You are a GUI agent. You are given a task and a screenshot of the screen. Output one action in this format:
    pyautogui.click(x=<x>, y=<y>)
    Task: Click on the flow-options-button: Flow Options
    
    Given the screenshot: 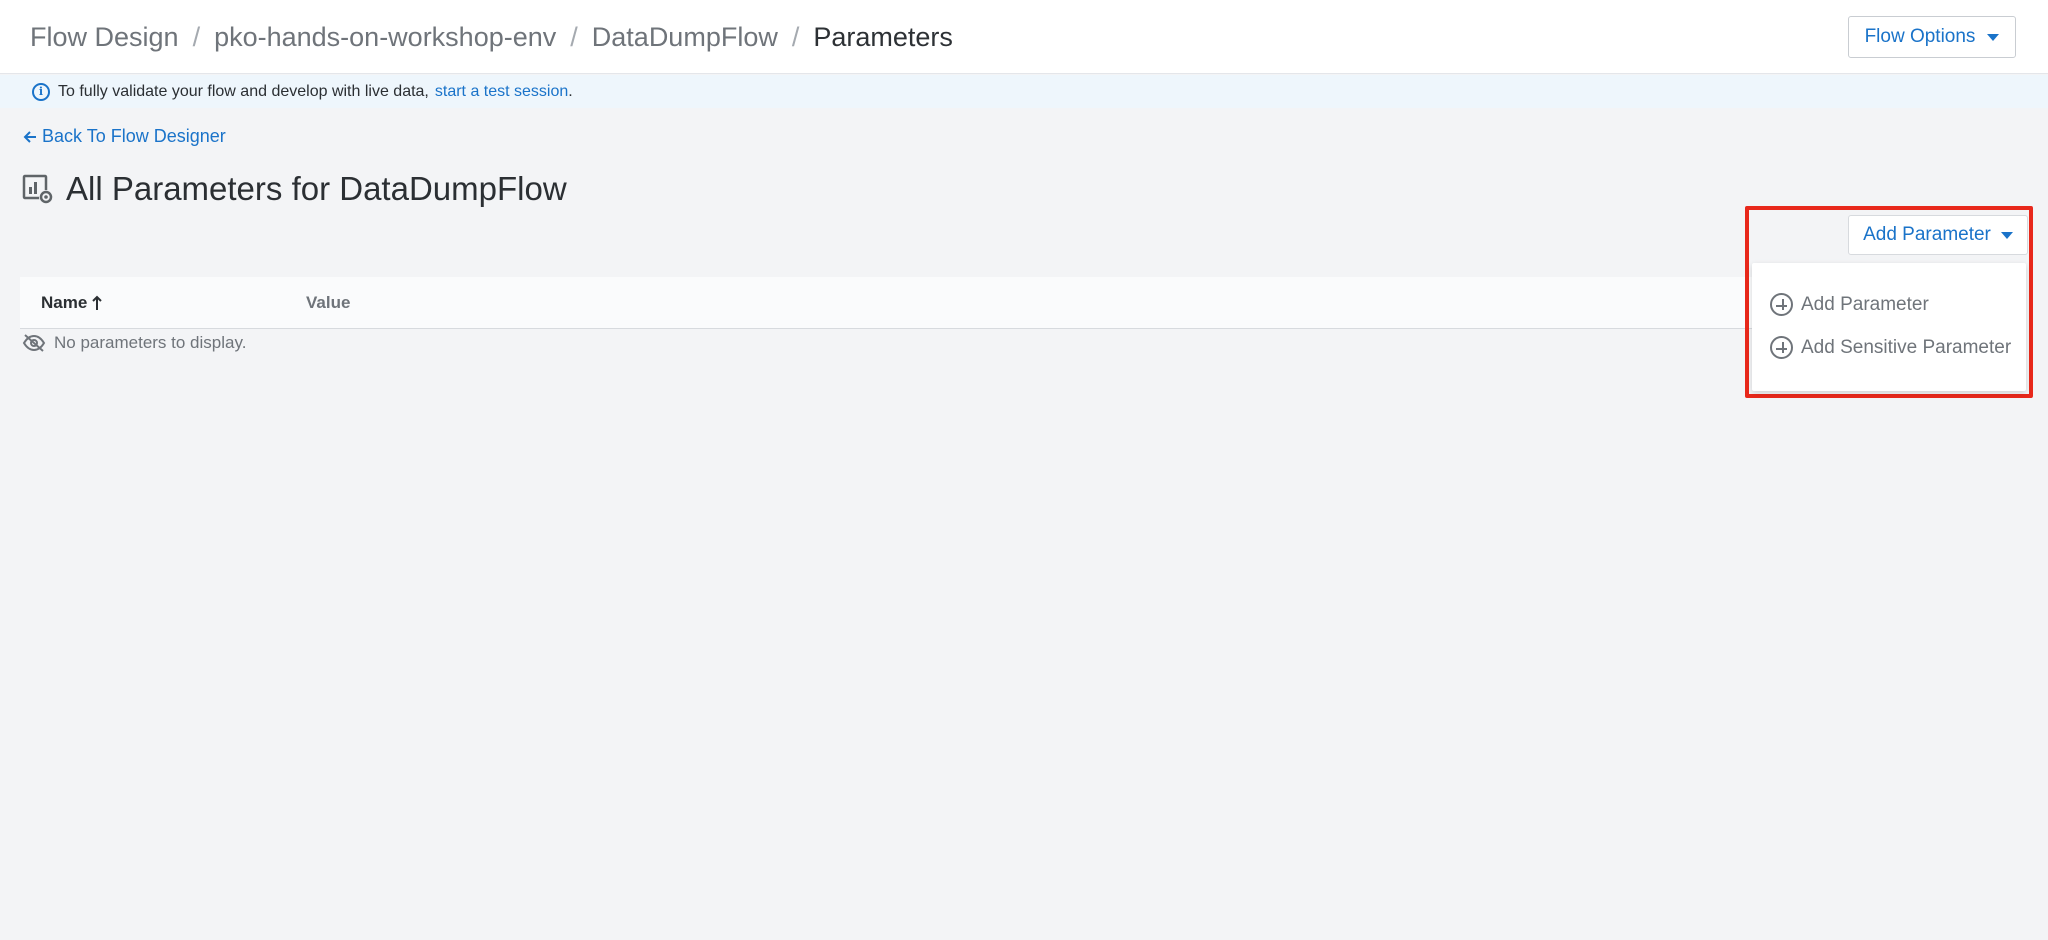 What is the action you would take?
    pyautogui.click(x=1932, y=37)
    